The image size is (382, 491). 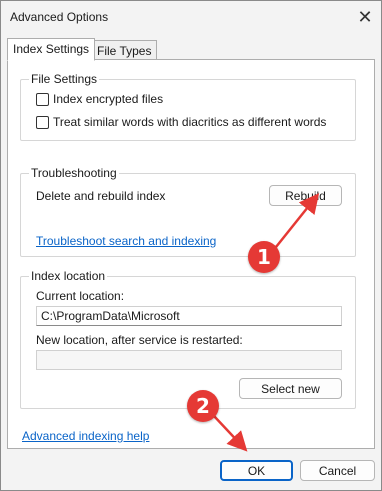 What do you see at coordinates (365, 17) in the screenshot?
I see `close-icon: ✕` at bounding box center [365, 17].